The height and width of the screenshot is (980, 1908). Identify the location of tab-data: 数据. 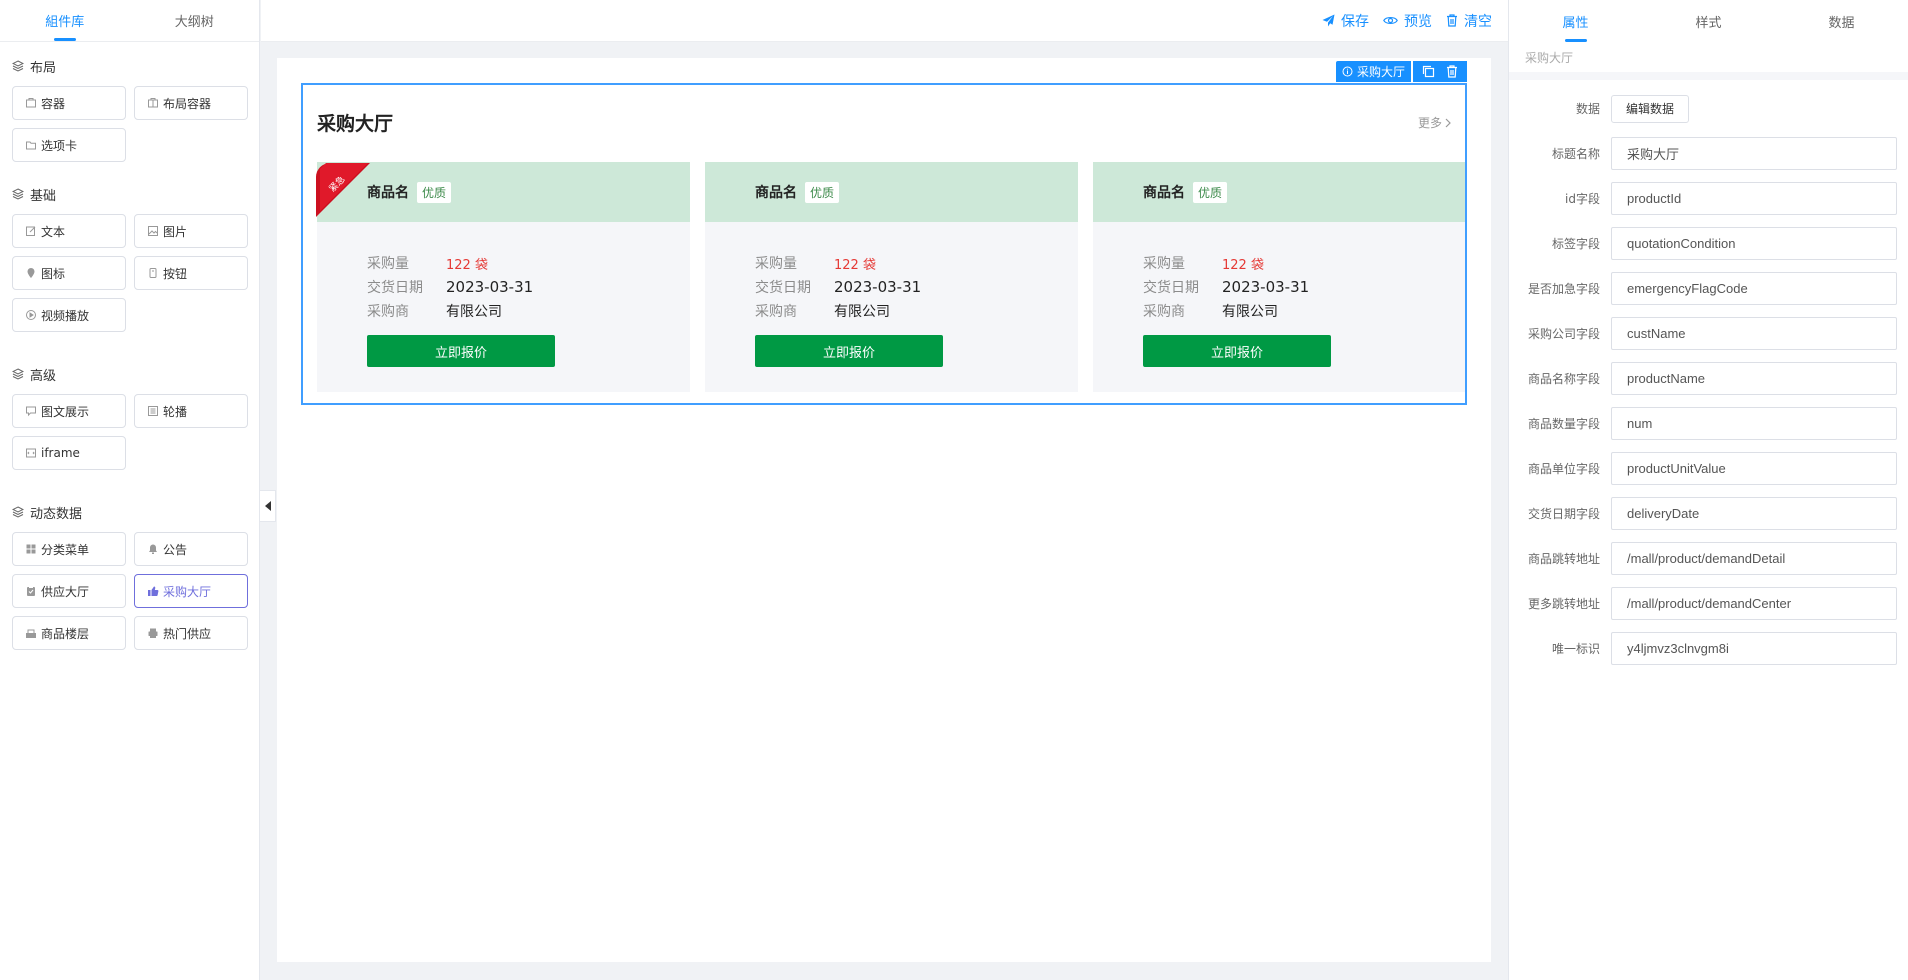
(1841, 21).